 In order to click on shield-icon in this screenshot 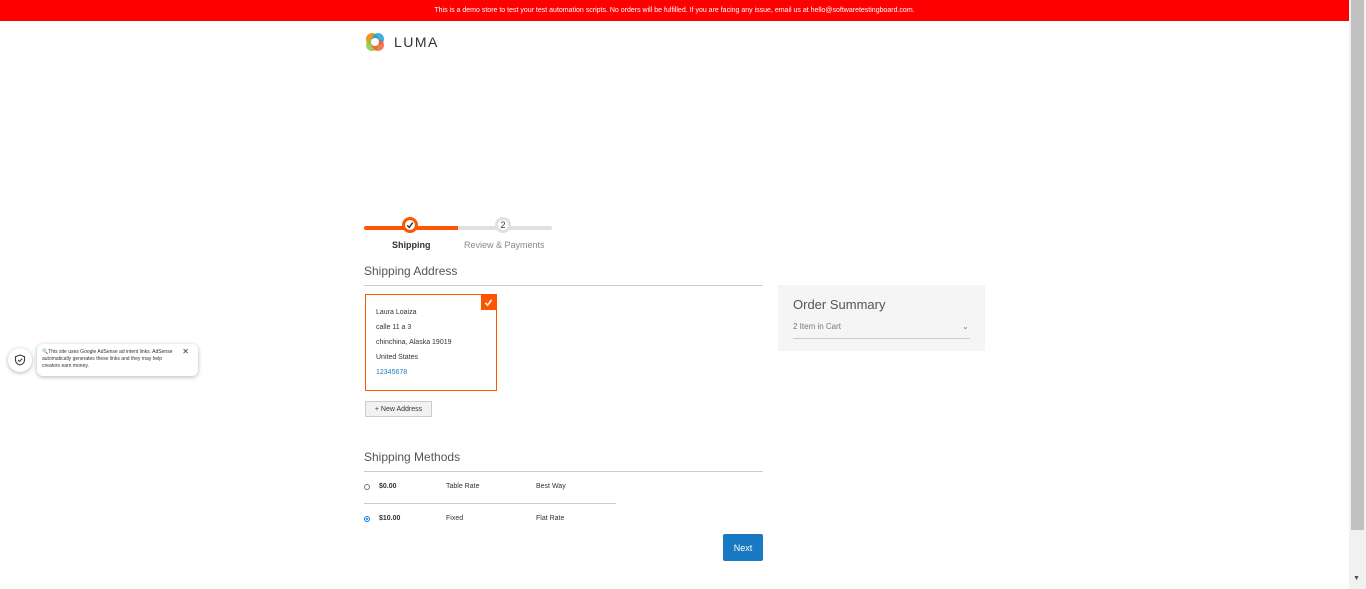, I will do `click(20, 360)`.